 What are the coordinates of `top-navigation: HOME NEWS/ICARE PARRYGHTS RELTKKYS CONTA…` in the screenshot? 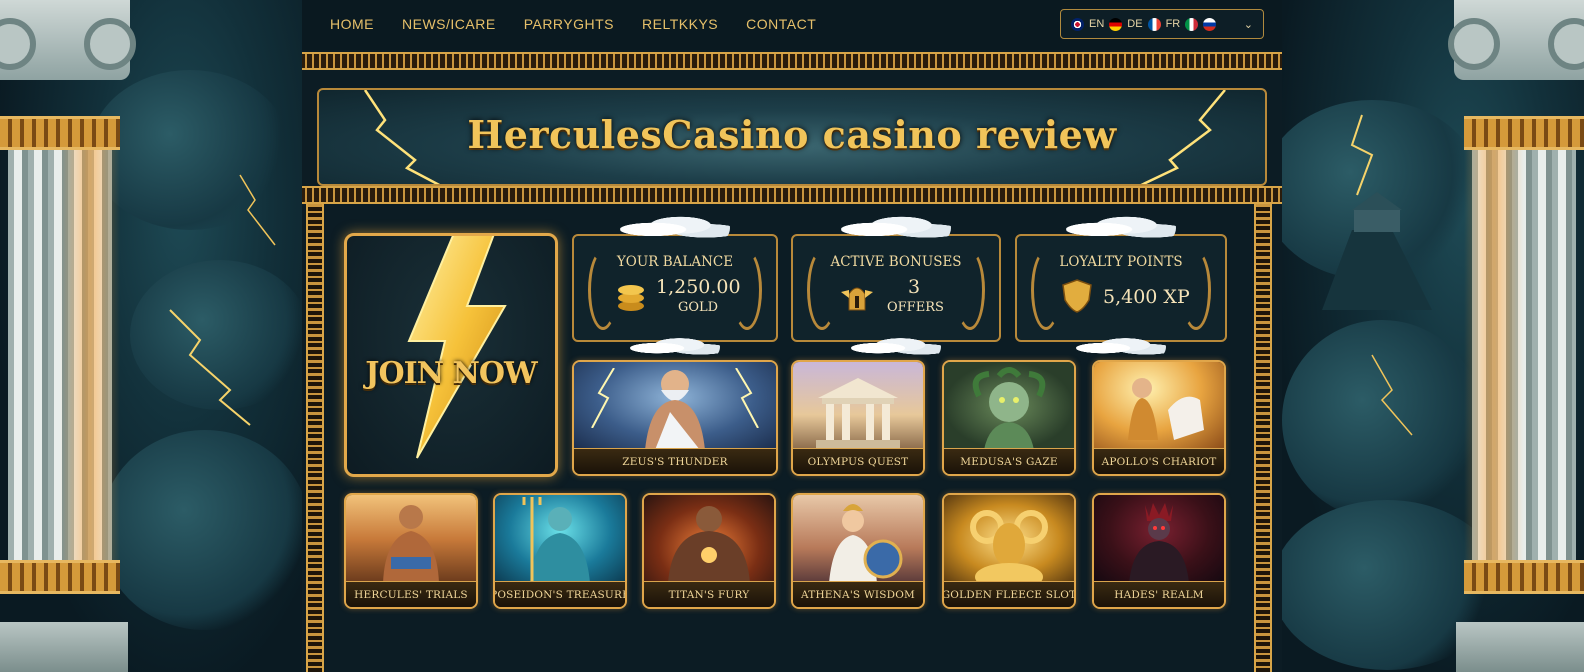 It's located at (792, 25).